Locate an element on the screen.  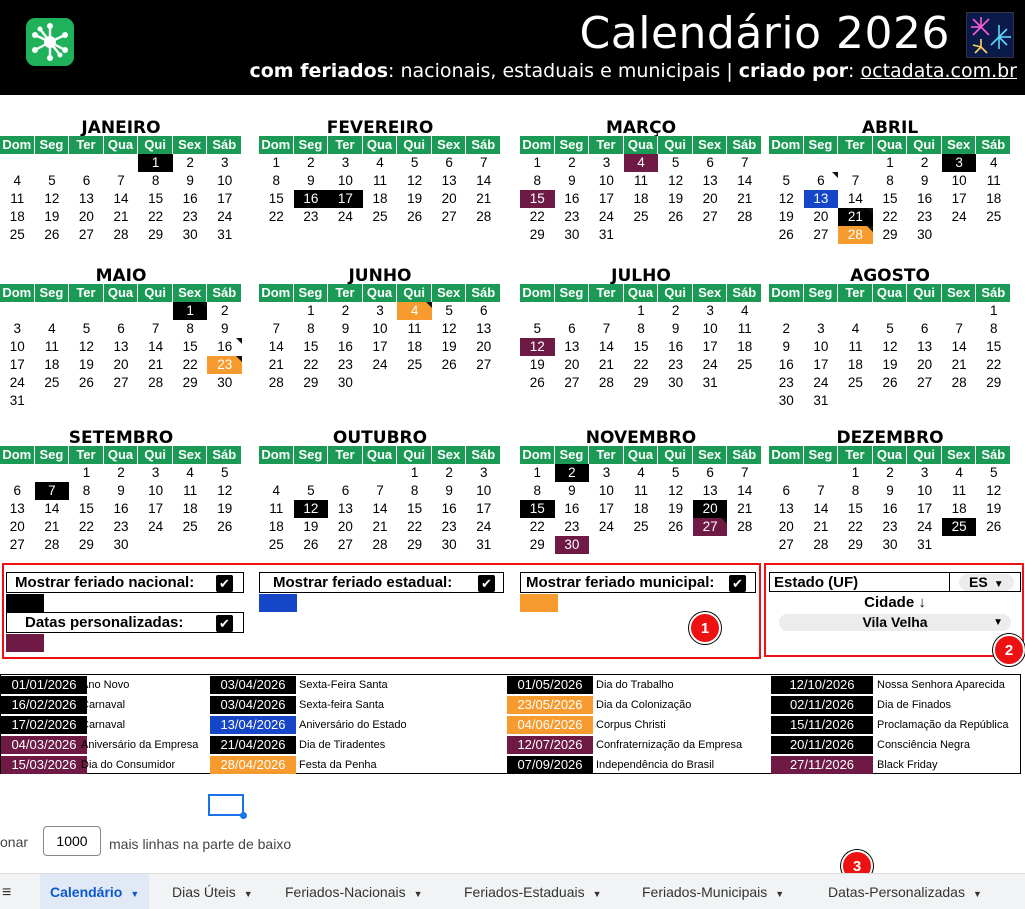
holiday-date: 23/05/2026 is located at coordinates (550, 705).